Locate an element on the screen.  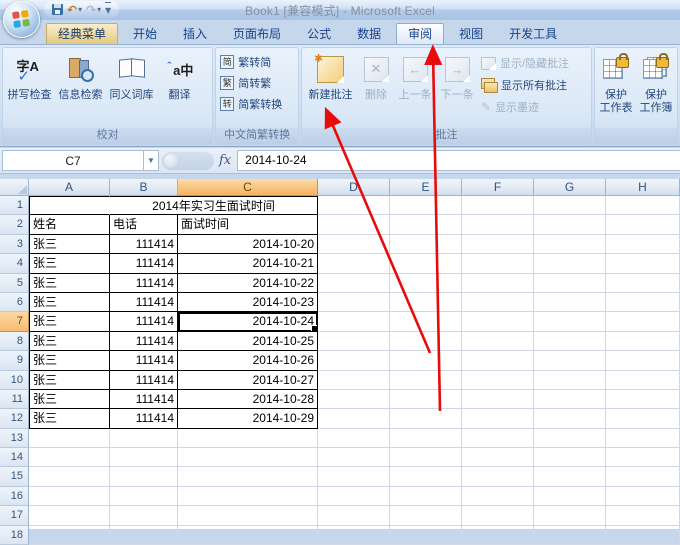
cell: 2014-10-27 is located at coordinates (248, 380).